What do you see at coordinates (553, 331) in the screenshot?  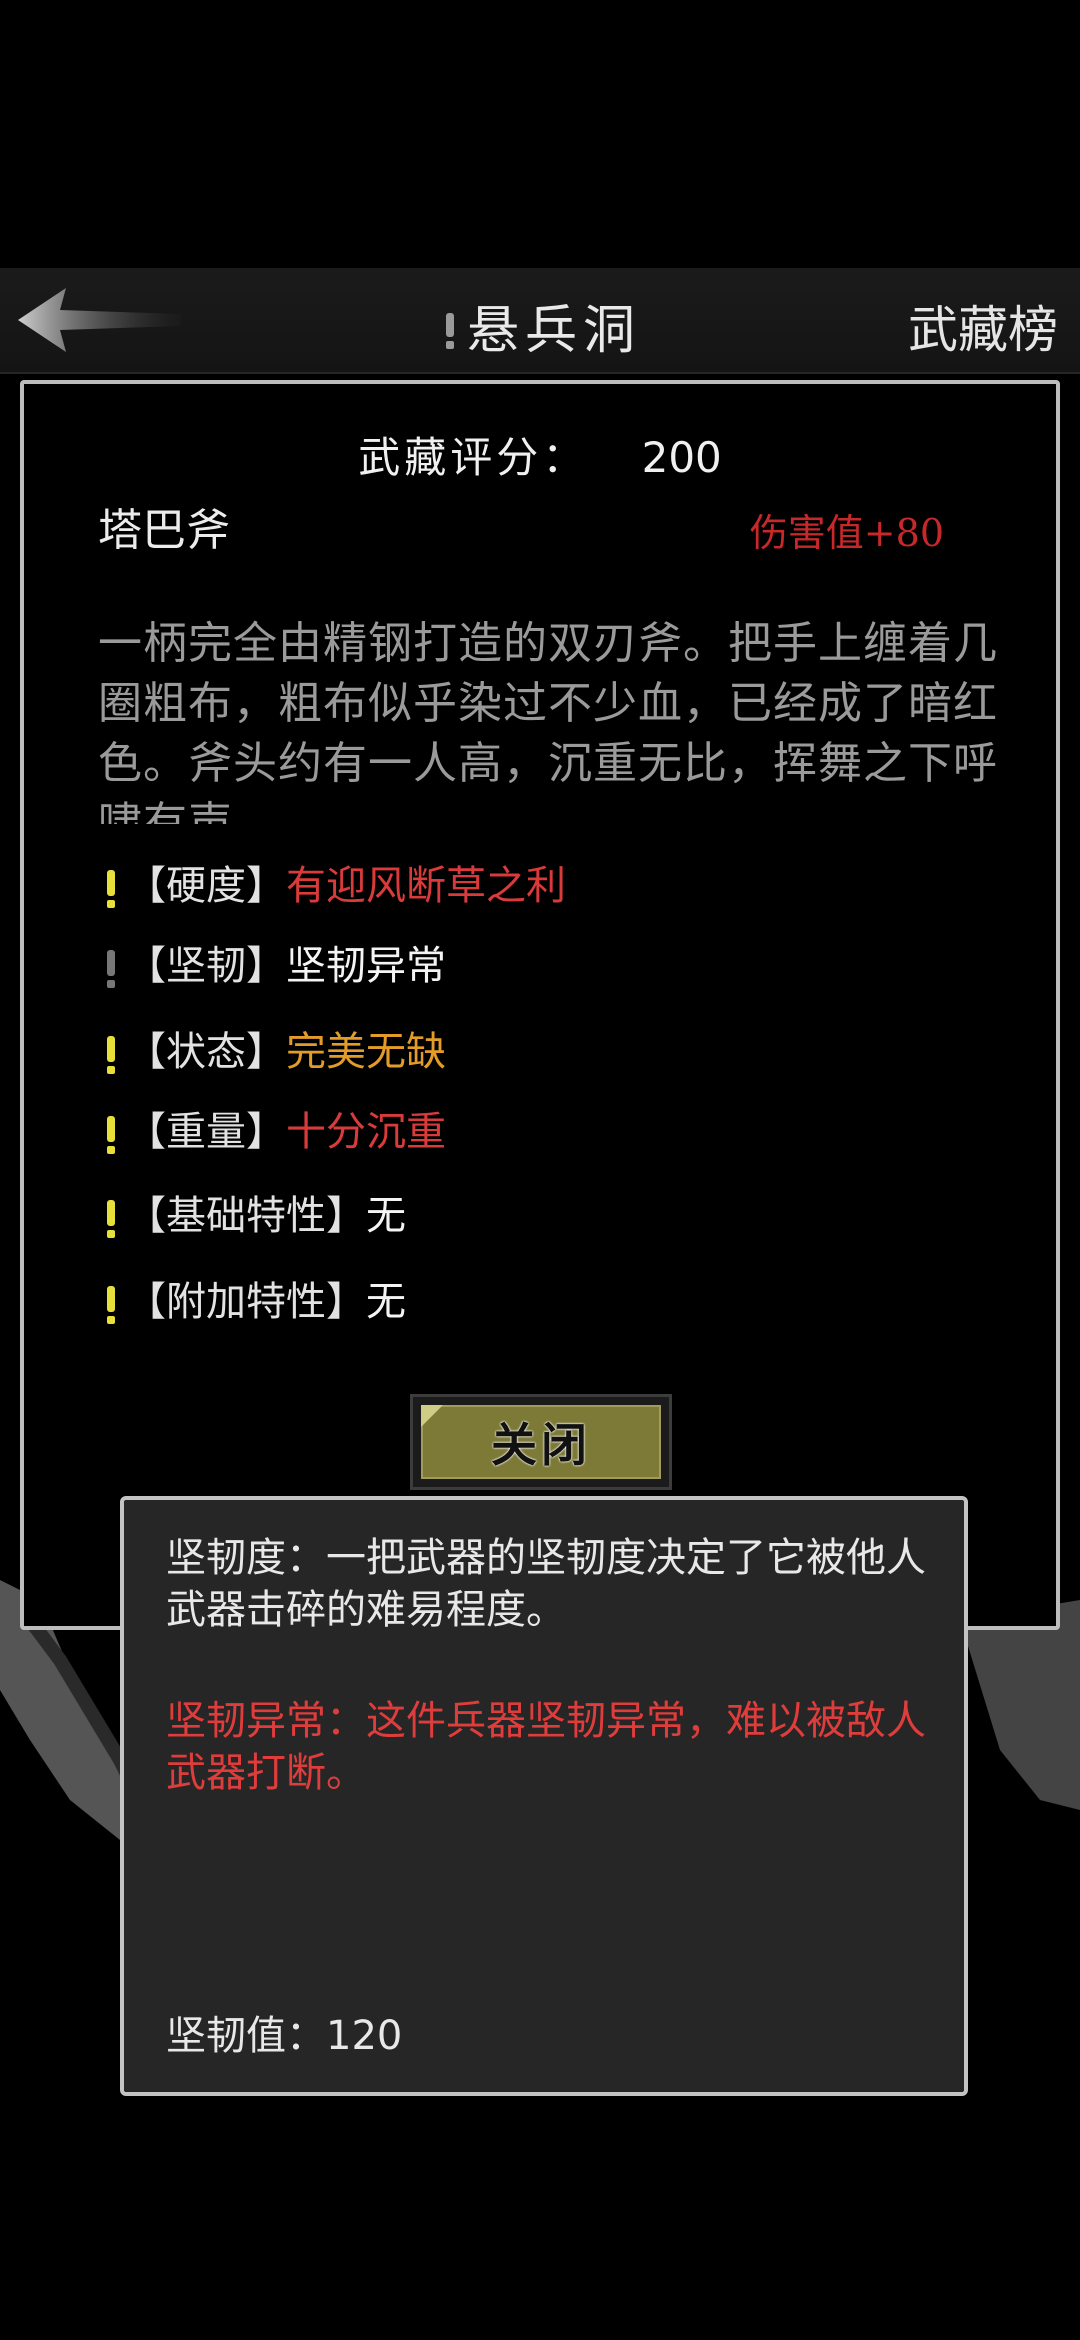 I see `page-title-text: 悬兵洞` at bounding box center [553, 331].